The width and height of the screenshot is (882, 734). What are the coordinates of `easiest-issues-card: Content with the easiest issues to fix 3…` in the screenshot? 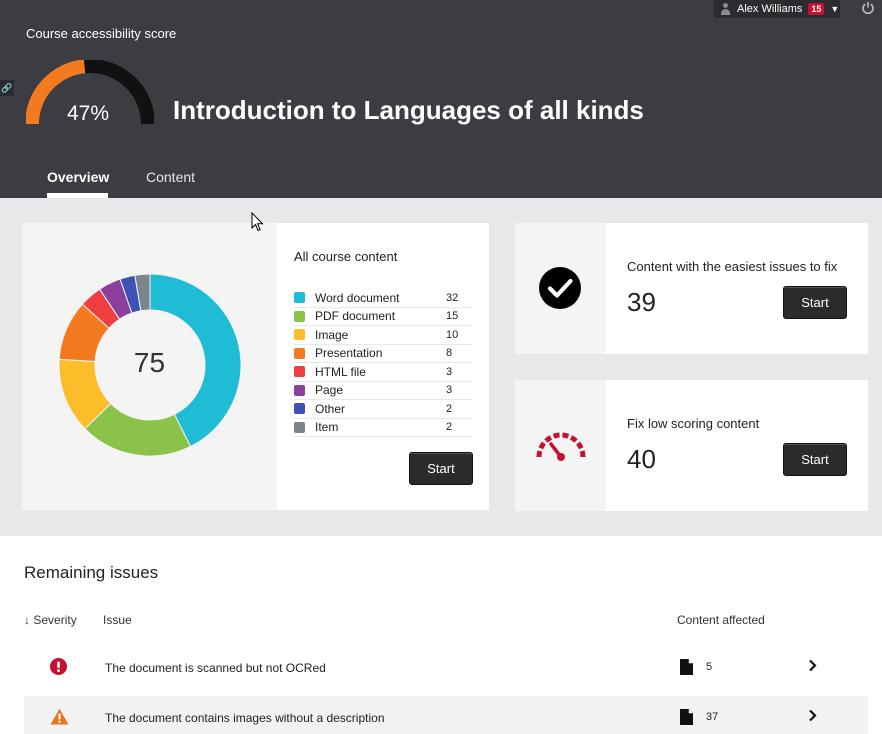 It's located at (691, 288).